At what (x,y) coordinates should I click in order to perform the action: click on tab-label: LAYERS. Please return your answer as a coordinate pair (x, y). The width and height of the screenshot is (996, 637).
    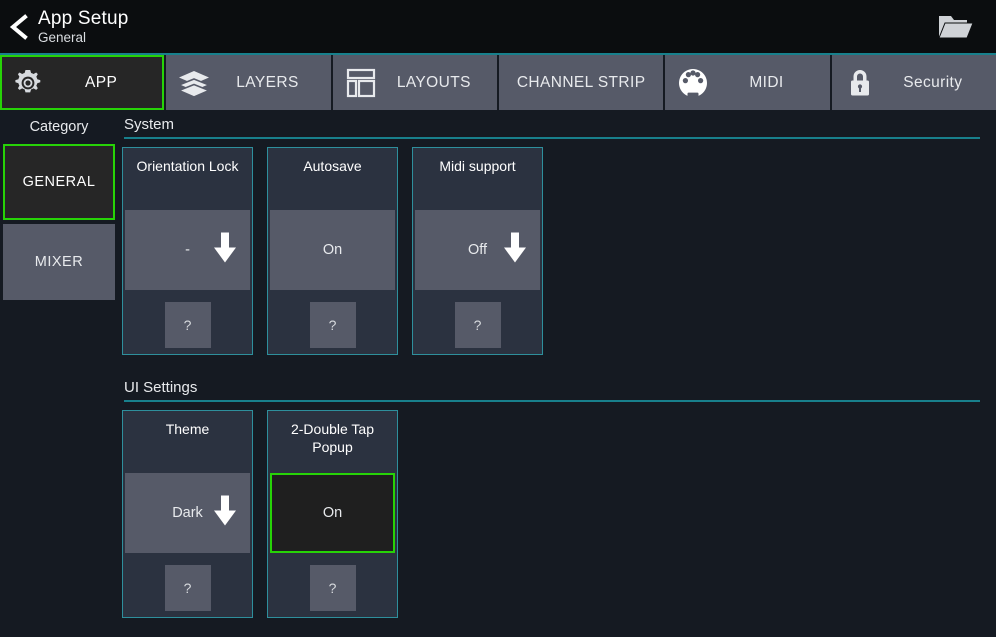
    Looking at the image, I should click on (267, 82).